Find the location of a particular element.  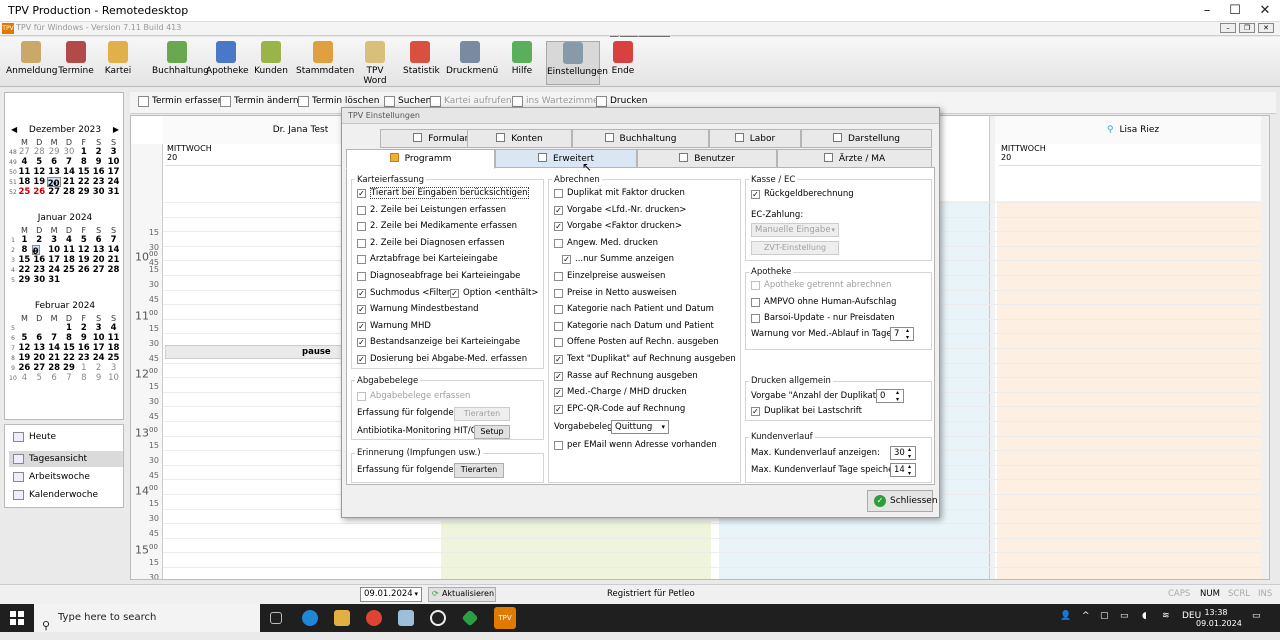

chrome-icon is located at coordinates (374, 618).